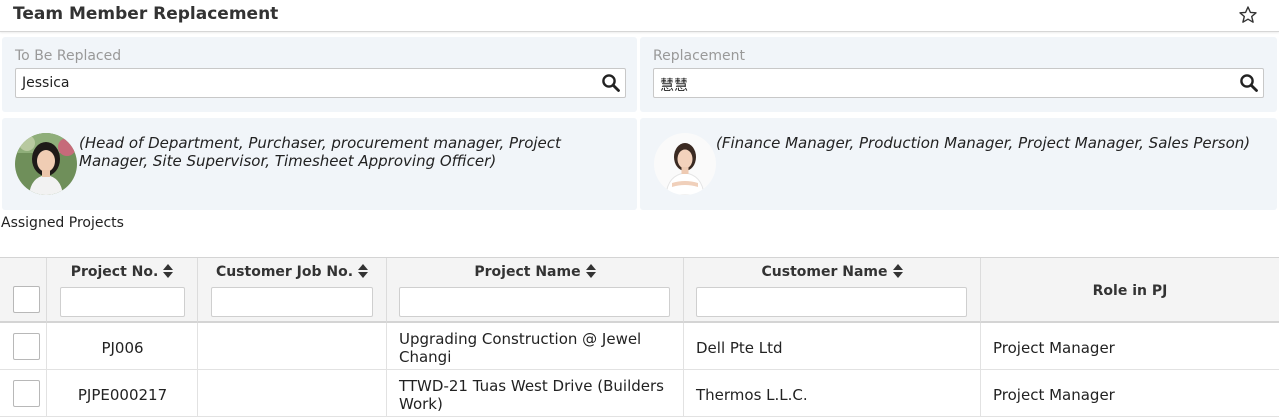 Image resolution: width=1279 pixels, height=418 pixels. What do you see at coordinates (520, 348) in the screenshot?
I see `project-name-cell: Upgrading Construction @ Jewel Changi` at bounding box center [520, 348].